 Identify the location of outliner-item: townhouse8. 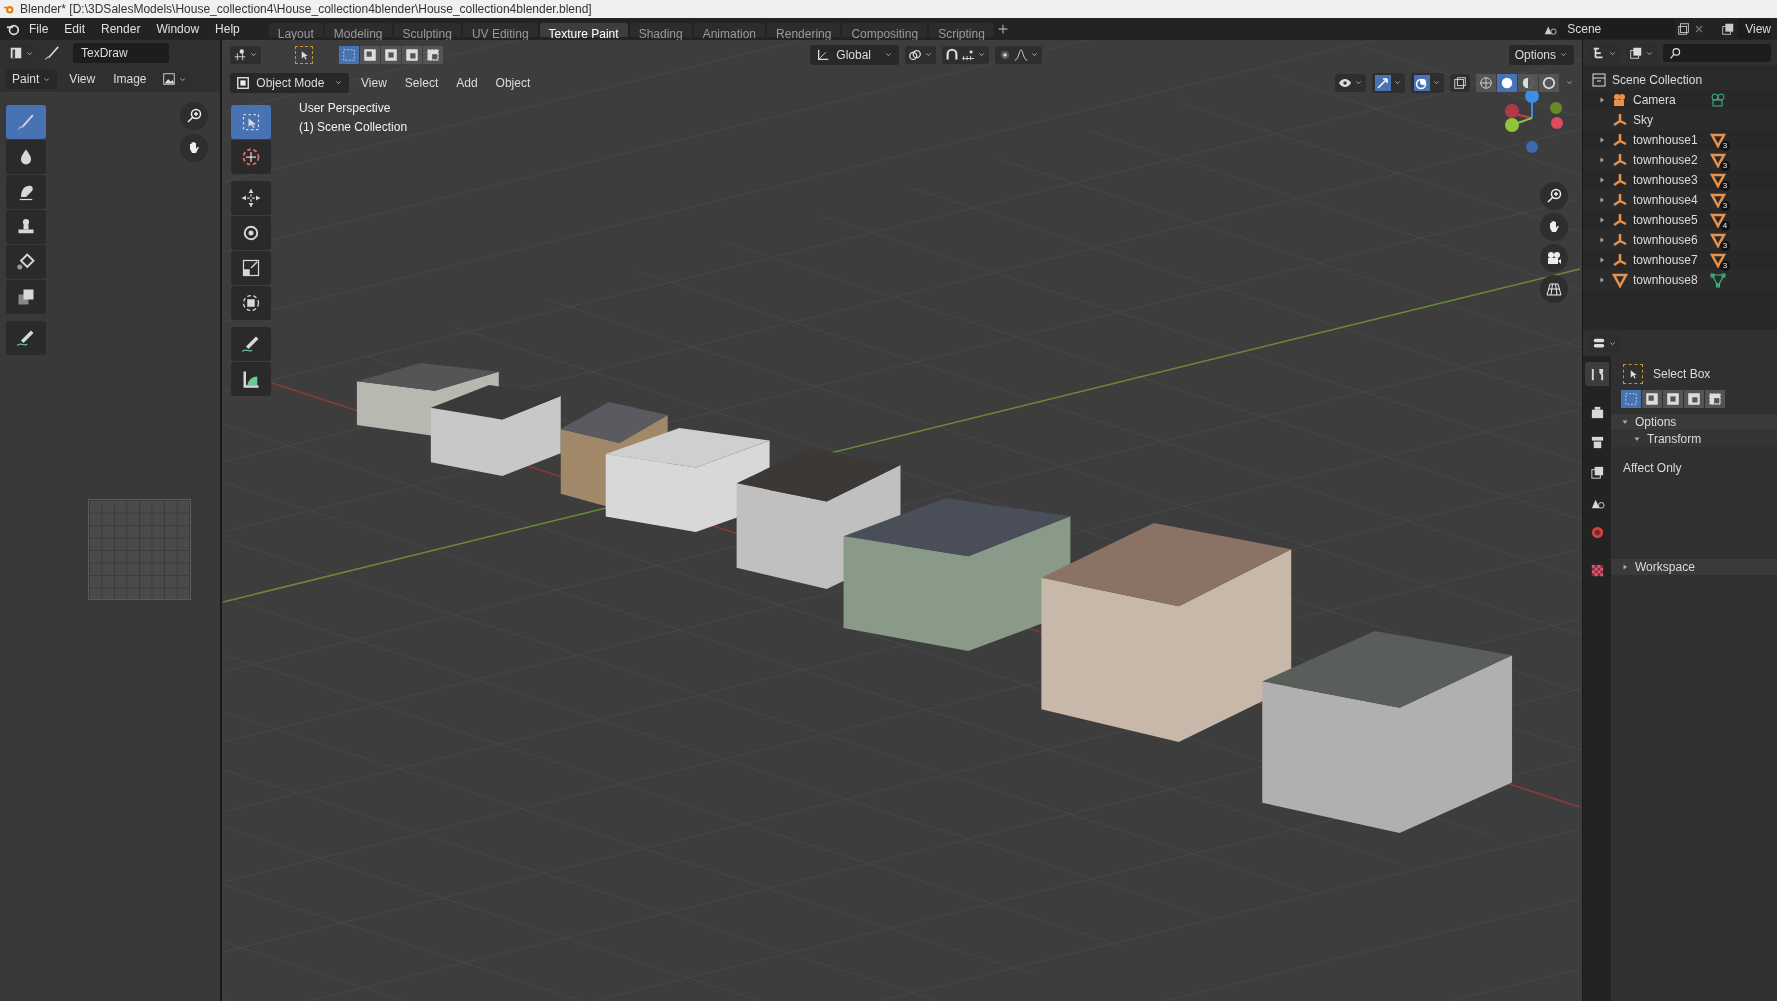
(1669, 280).